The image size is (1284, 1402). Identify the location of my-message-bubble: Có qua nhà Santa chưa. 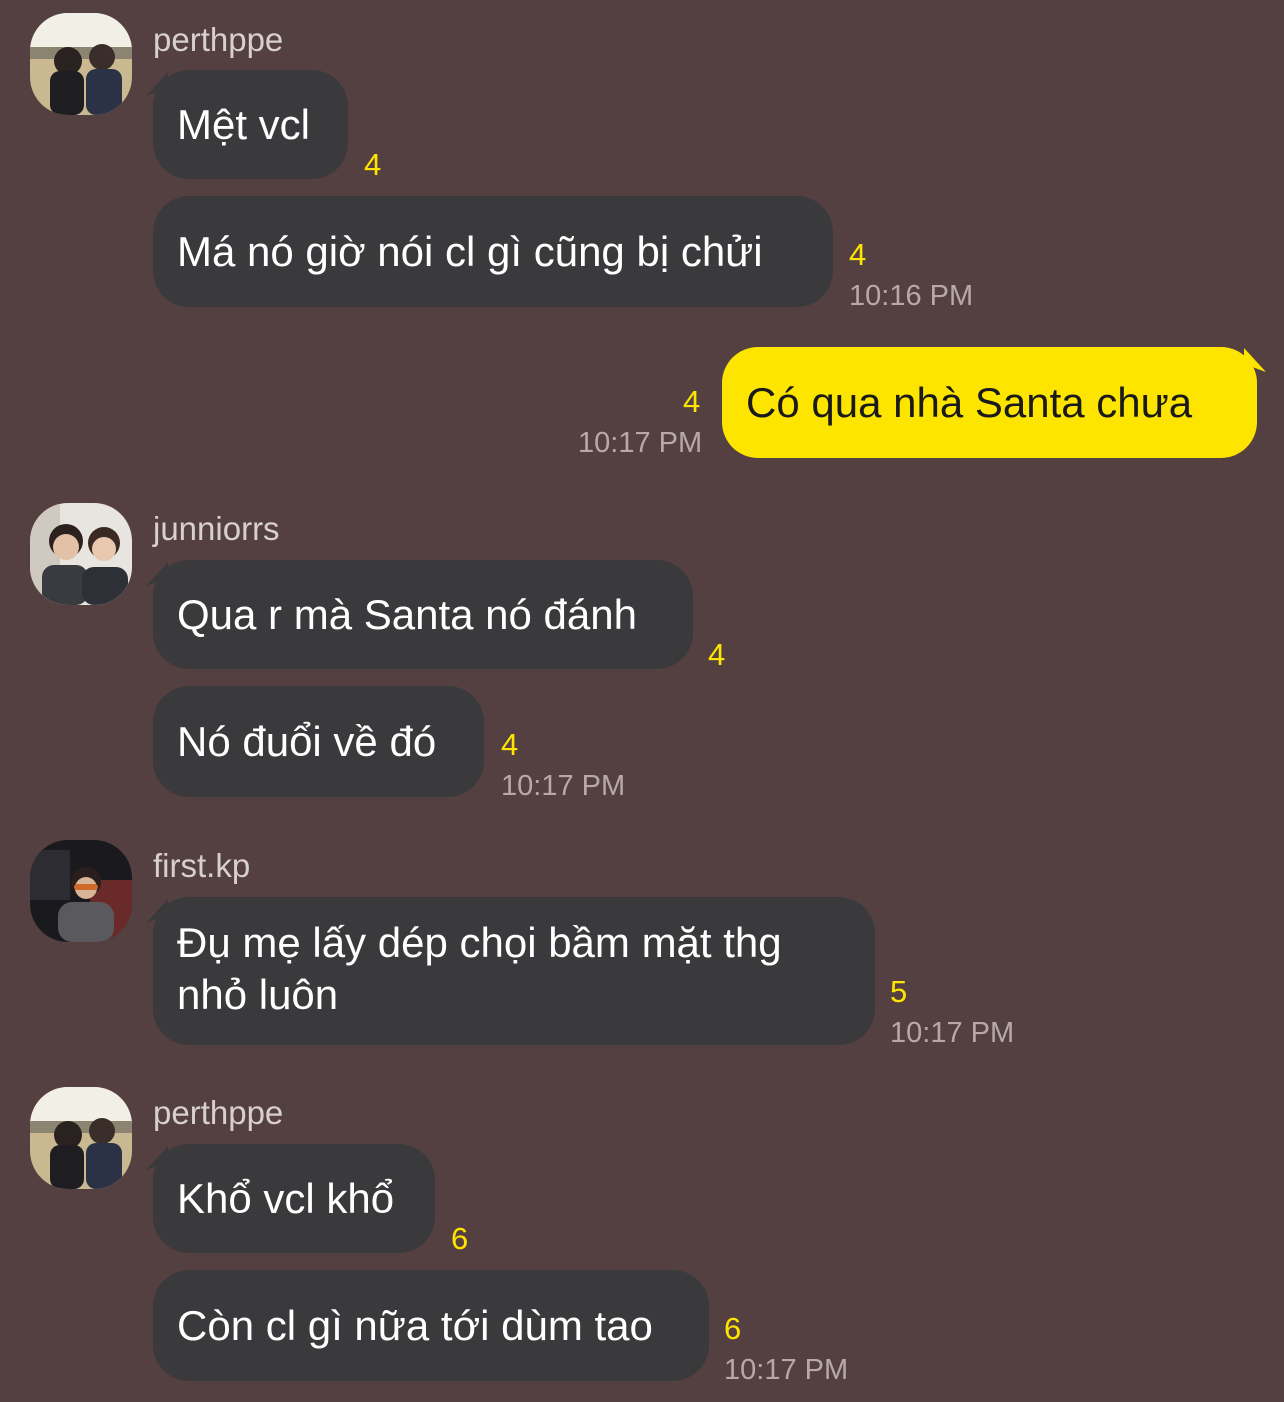
(989, 402).